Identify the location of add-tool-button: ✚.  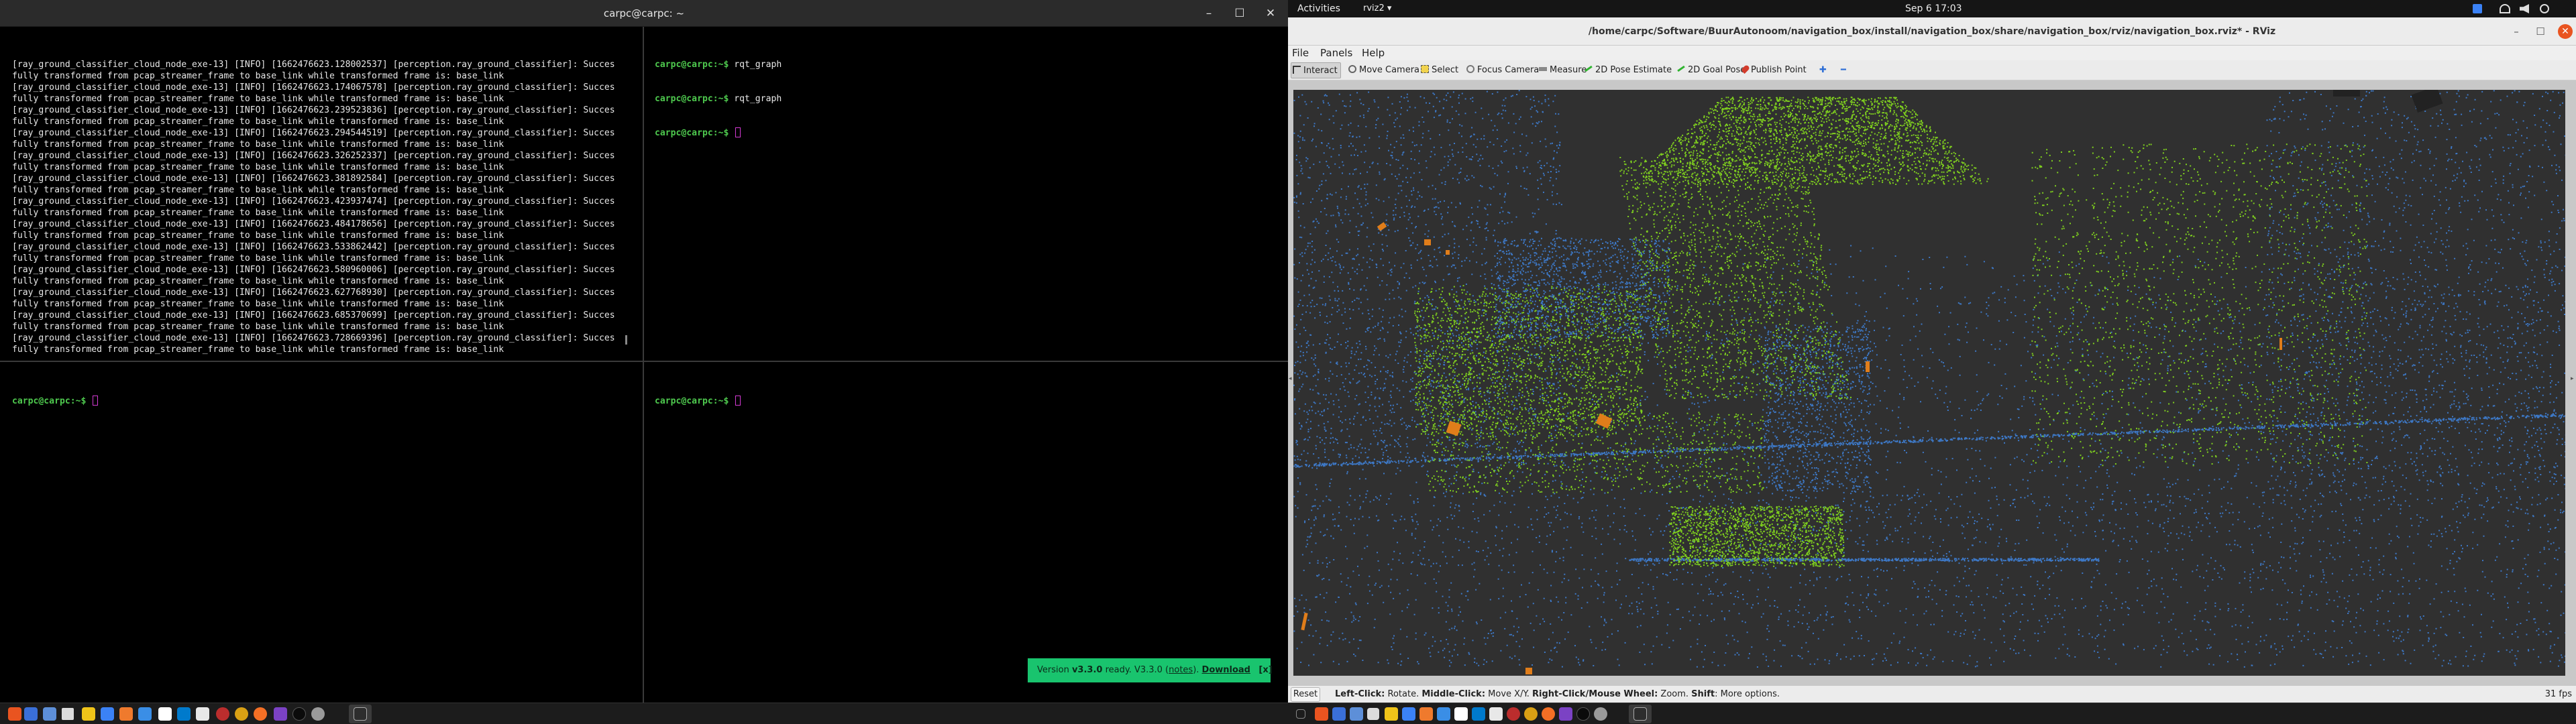
(1823, 70).